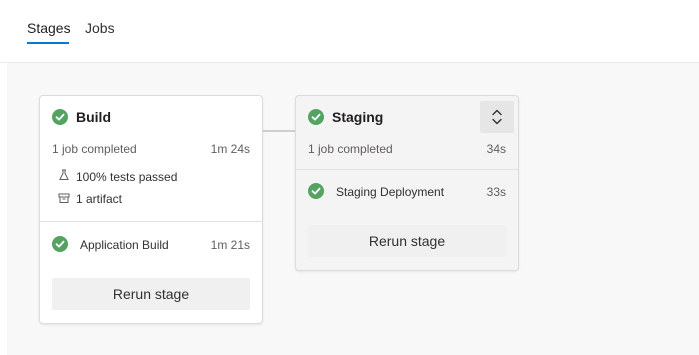 This screenshot has width=699, height=355. Describe the element at coordinates (64, 174) in the screenshot. I see `flask-icon` at that location.